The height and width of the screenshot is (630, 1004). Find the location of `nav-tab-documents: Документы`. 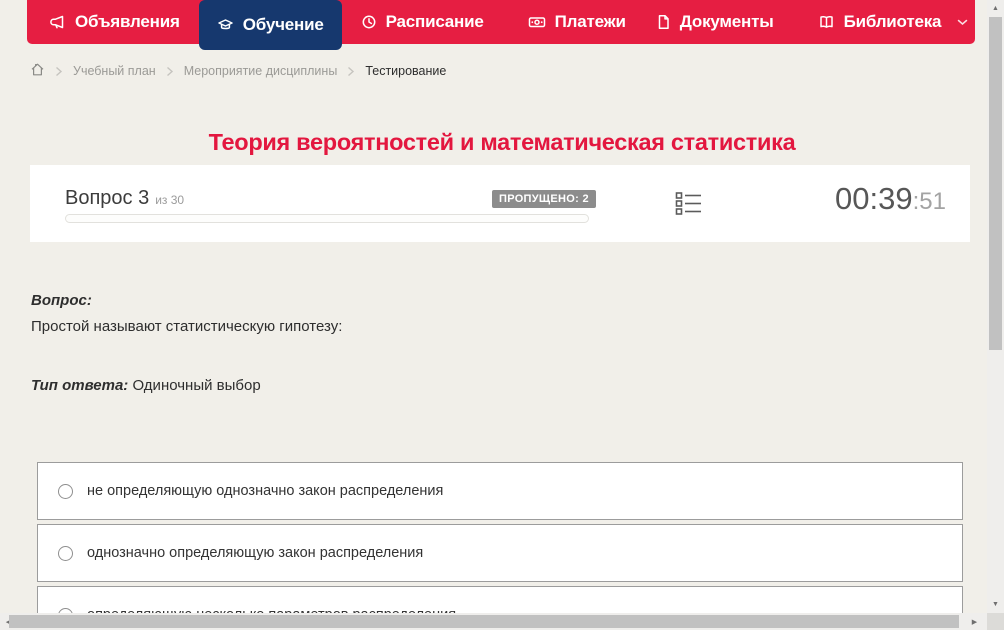

nav-tab-documents: Документы is located at coordinates (715, 22).